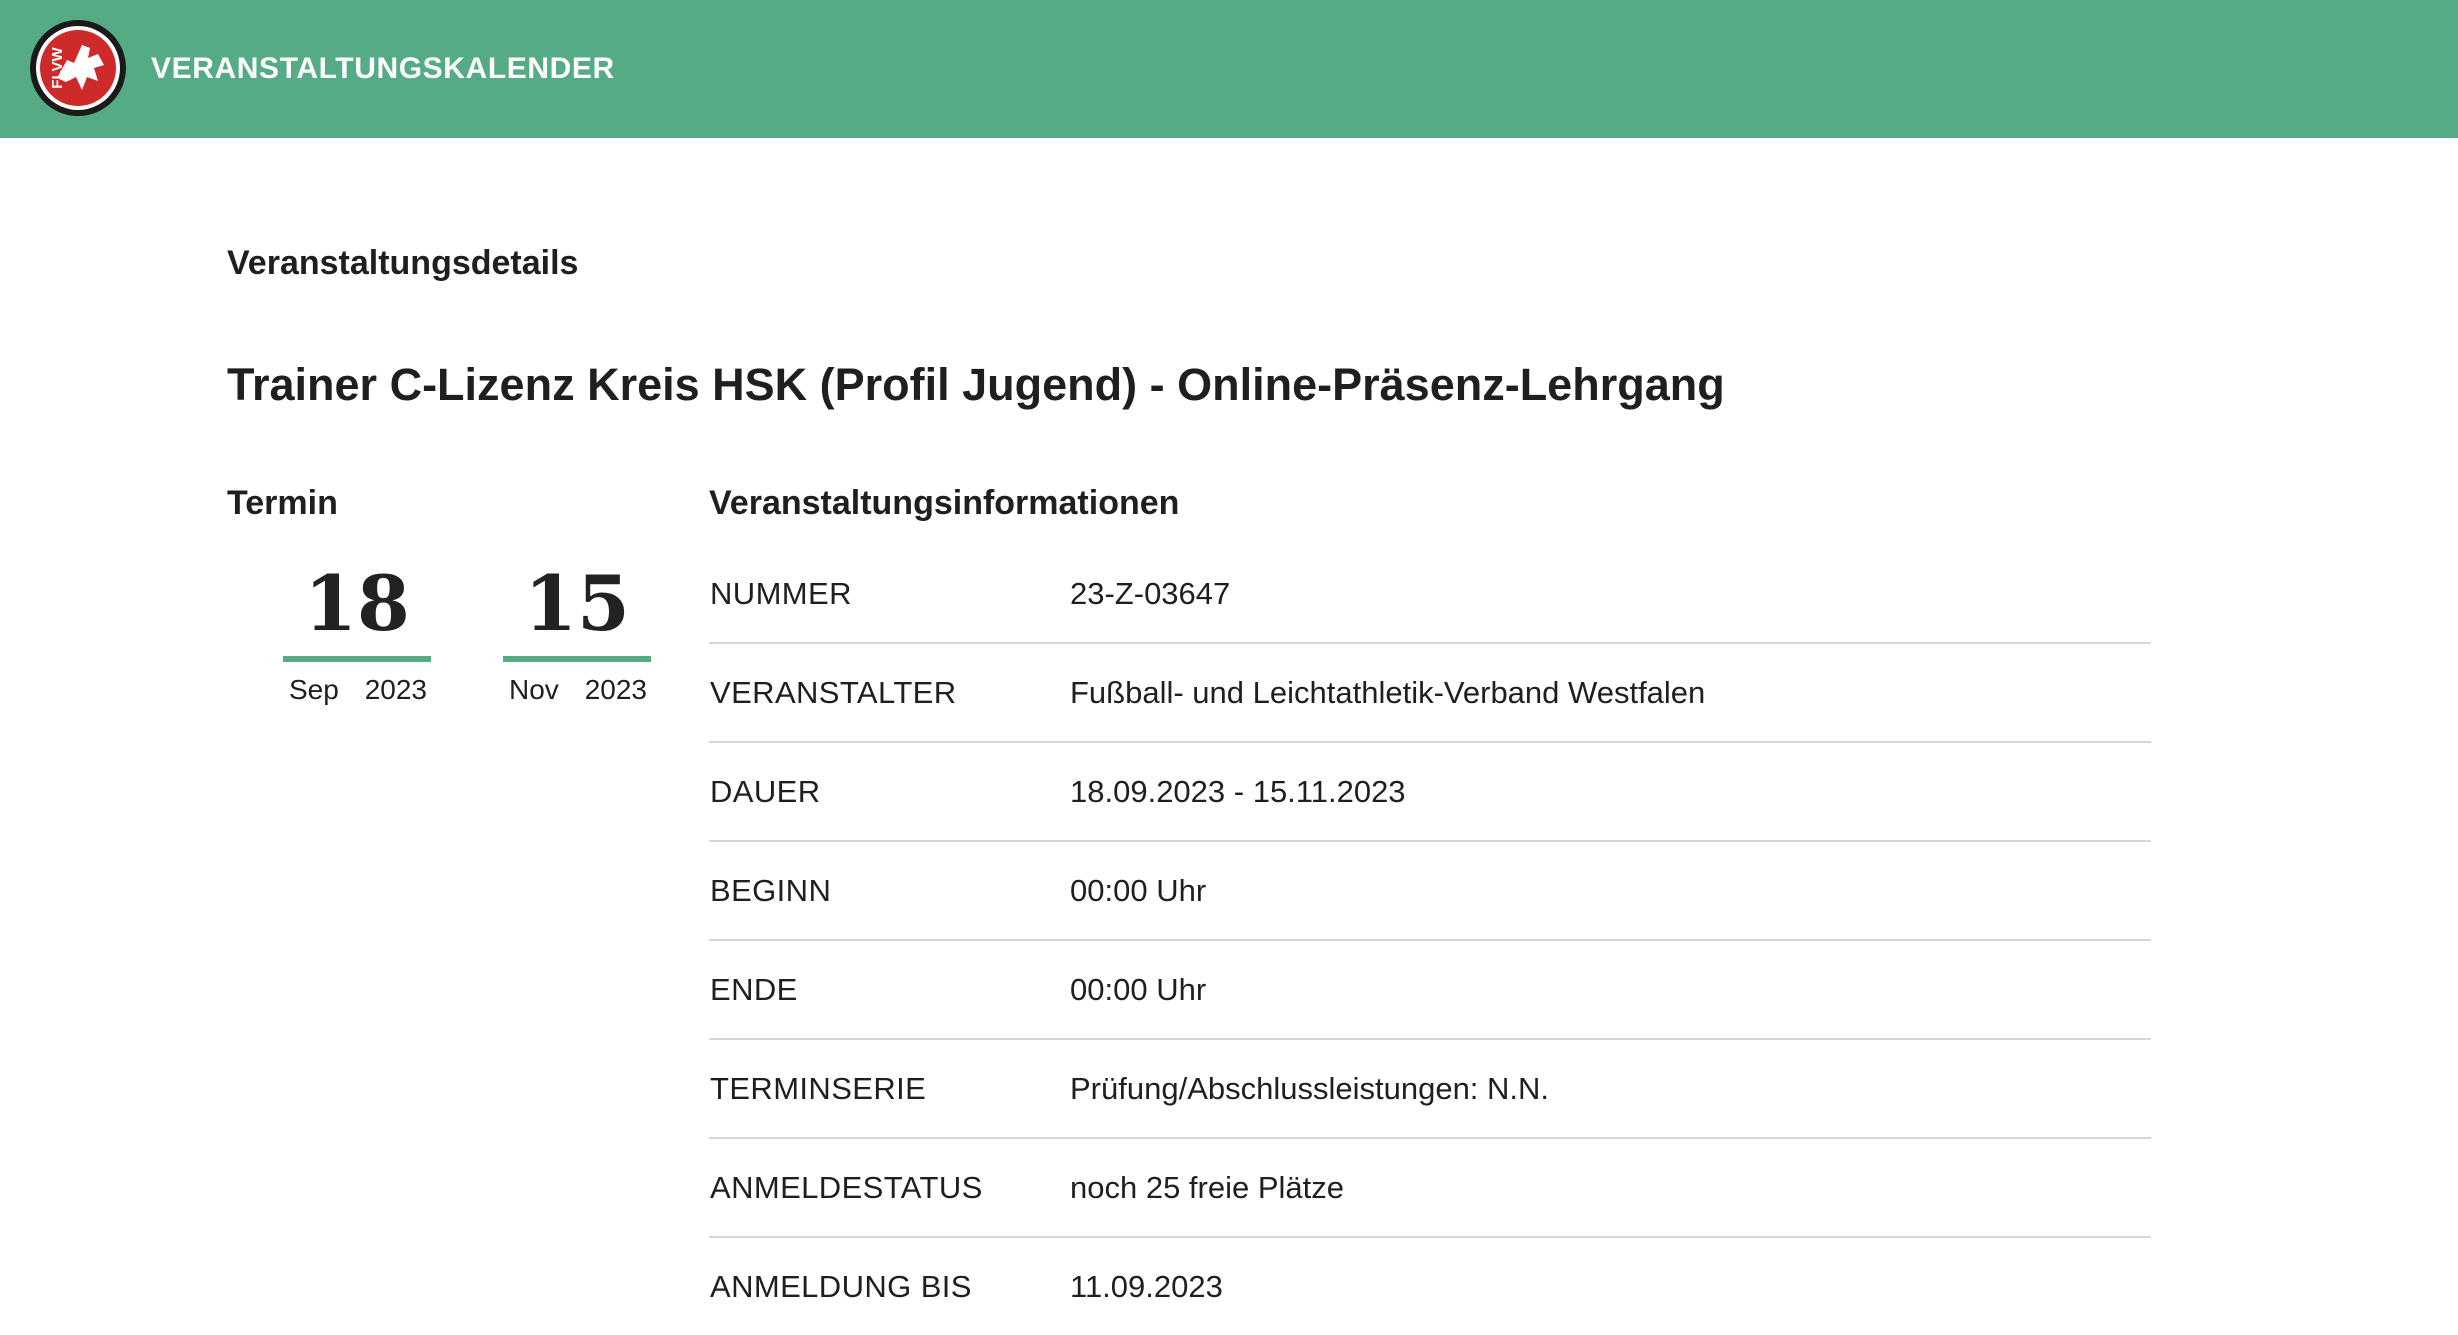 The height and width of the screenshot is (1335, 2458). What do you see at coordinates (357, 659) in the screenshot?
I see `start-date-underline` at bounding box center [357, 659].